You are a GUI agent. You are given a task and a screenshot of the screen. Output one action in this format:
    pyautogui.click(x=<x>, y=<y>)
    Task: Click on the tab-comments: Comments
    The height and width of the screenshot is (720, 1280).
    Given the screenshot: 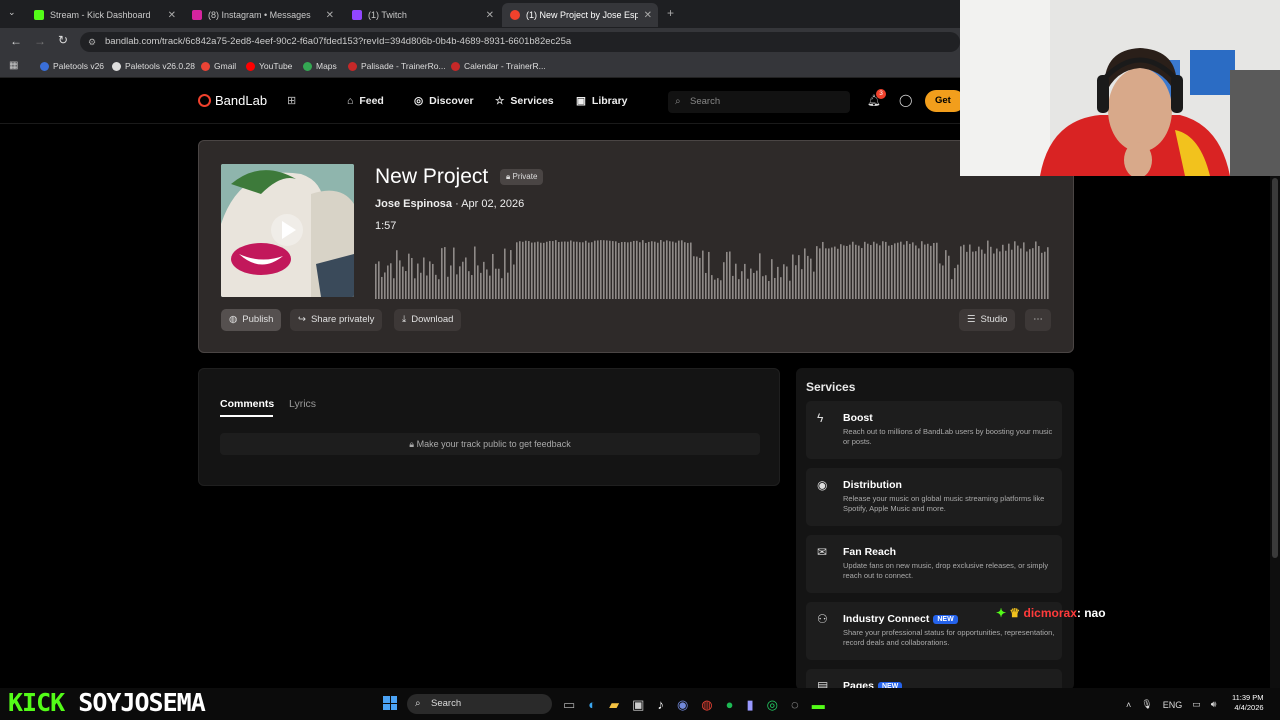 What is the action you would take?
    pyautogui.click(x=247, y=404)
    